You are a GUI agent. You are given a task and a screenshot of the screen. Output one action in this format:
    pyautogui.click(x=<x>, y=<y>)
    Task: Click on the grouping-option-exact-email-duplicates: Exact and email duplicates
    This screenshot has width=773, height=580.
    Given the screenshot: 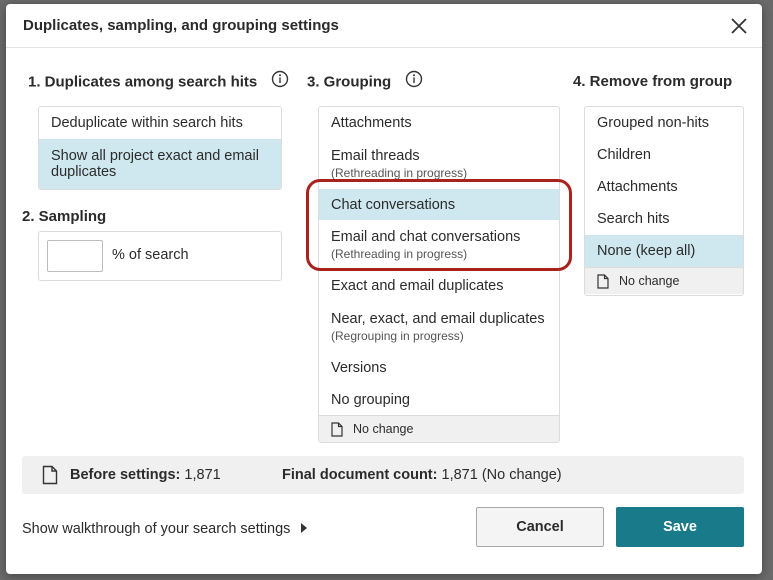 What is the action you would take?
    pyautogui.click(x=439, y=286)
    